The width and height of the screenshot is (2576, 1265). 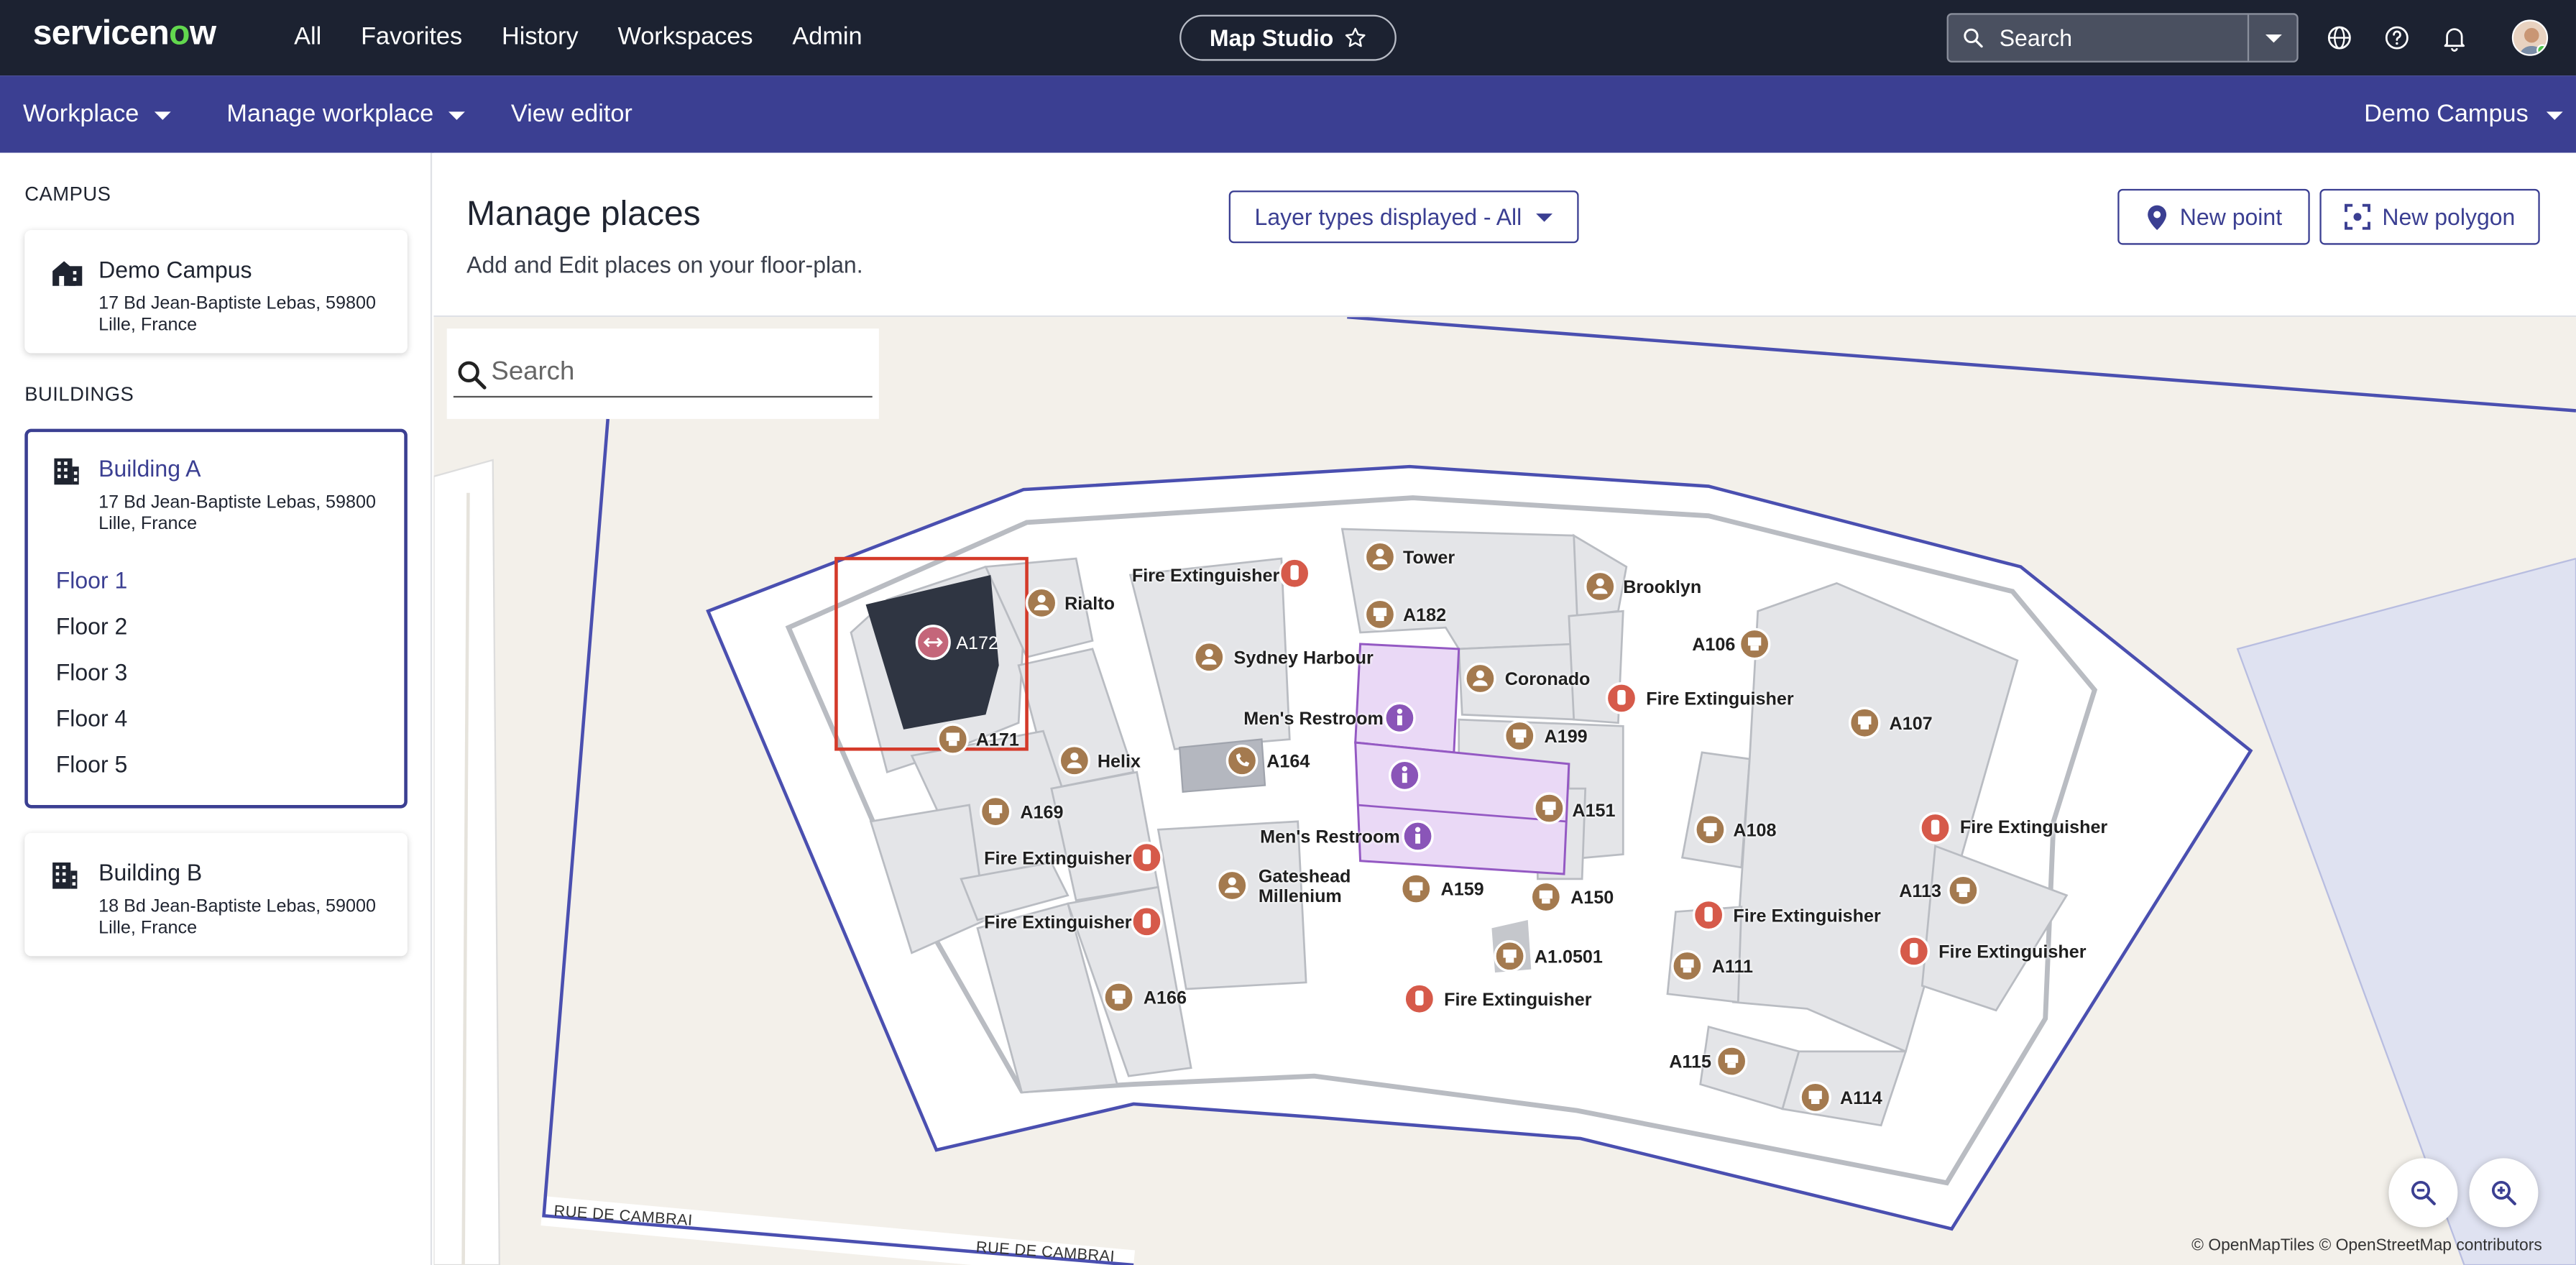 I want to click on page-subtitle: Add and Edit places on your floor-plan., so click(x=664, y=264).